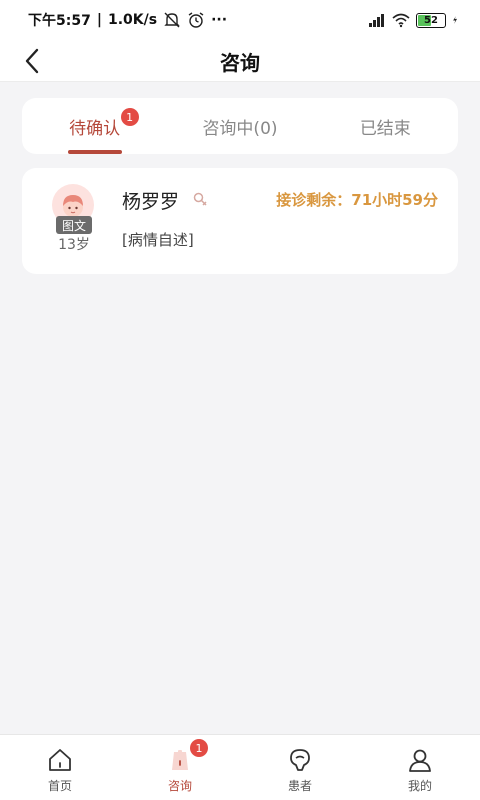  What do you see at coordinates (196, 20) in the screenshot?
I see `alarm-icon` at bounding box center [196, 20].